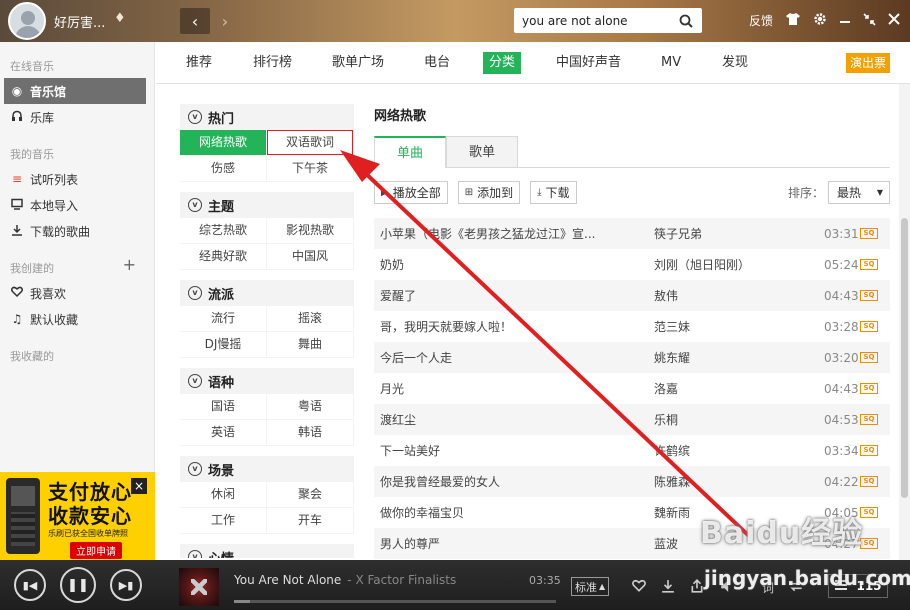 The width and height of the screenshot is (910, 610). I want to click on share-icon, so click(697, 588).